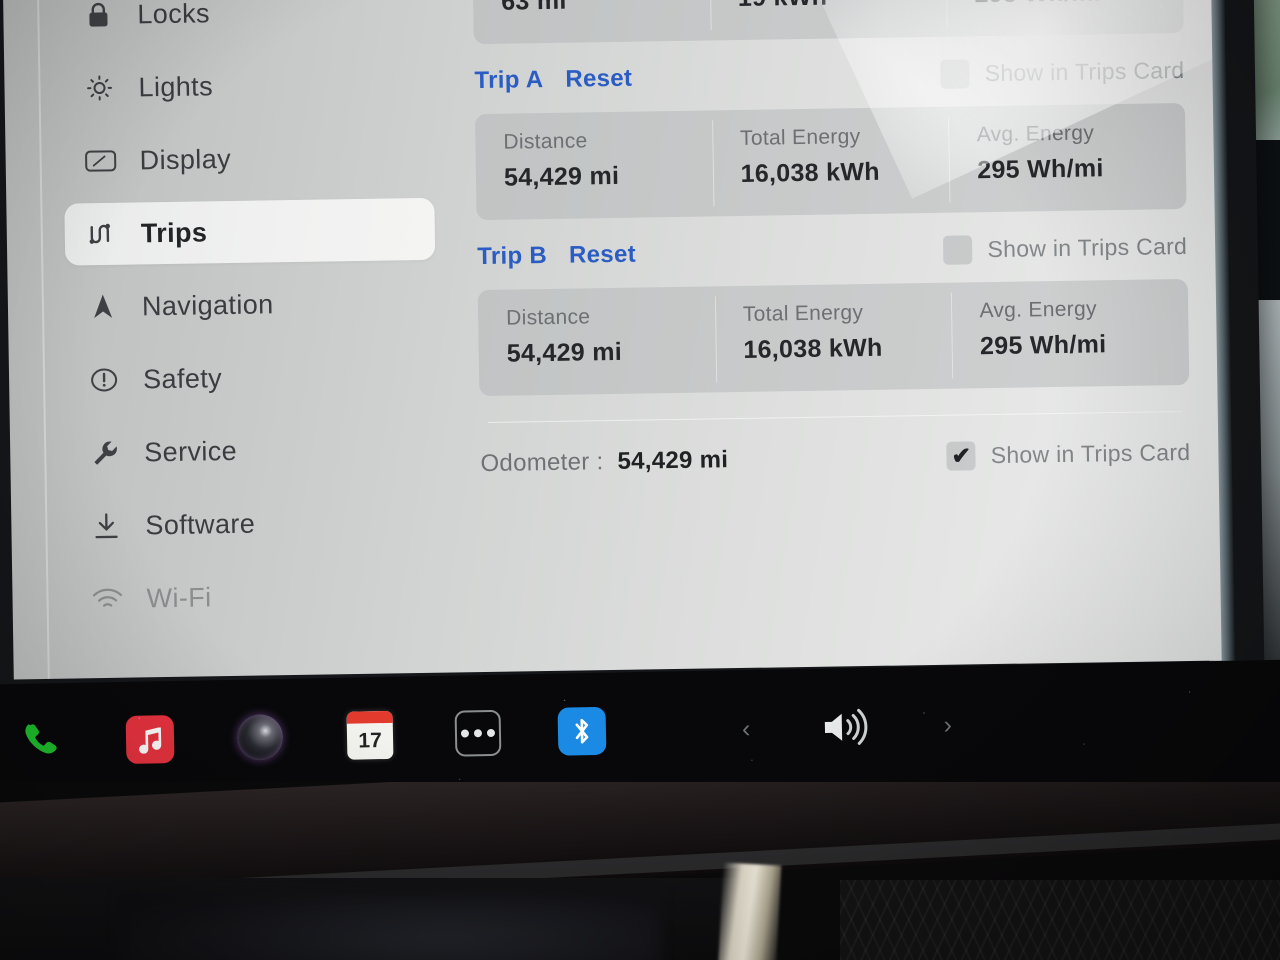  I want to click on taskbar-item-calendar: 17, so click(369, 735).